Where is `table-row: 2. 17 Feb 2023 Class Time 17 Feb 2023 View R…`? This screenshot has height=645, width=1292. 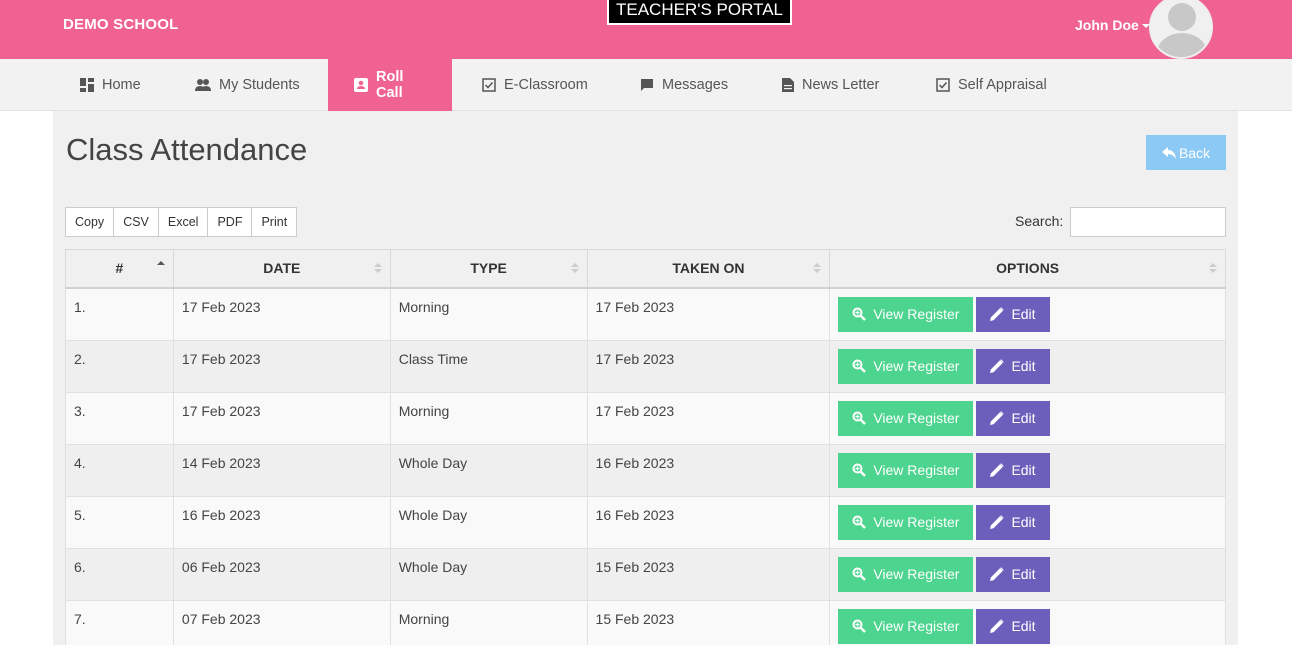 table-row: 2. 17 Feb 2023 Class Time 17 Feb 2023 View R… is located at coordinates (645, 366).